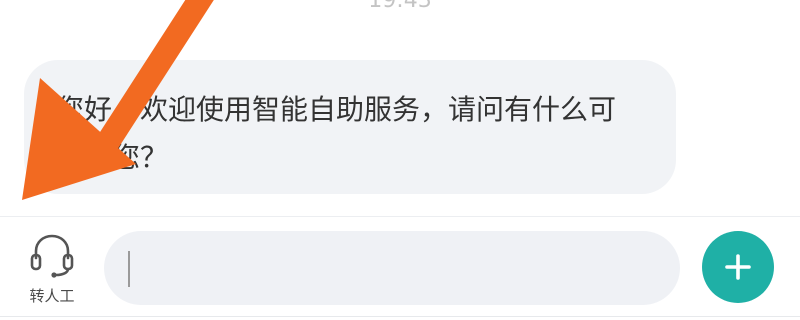 Image resolution: width=800 pixels, height=320 pixels. I want to click on message-timestamp: 19:43, so click(400, 6).